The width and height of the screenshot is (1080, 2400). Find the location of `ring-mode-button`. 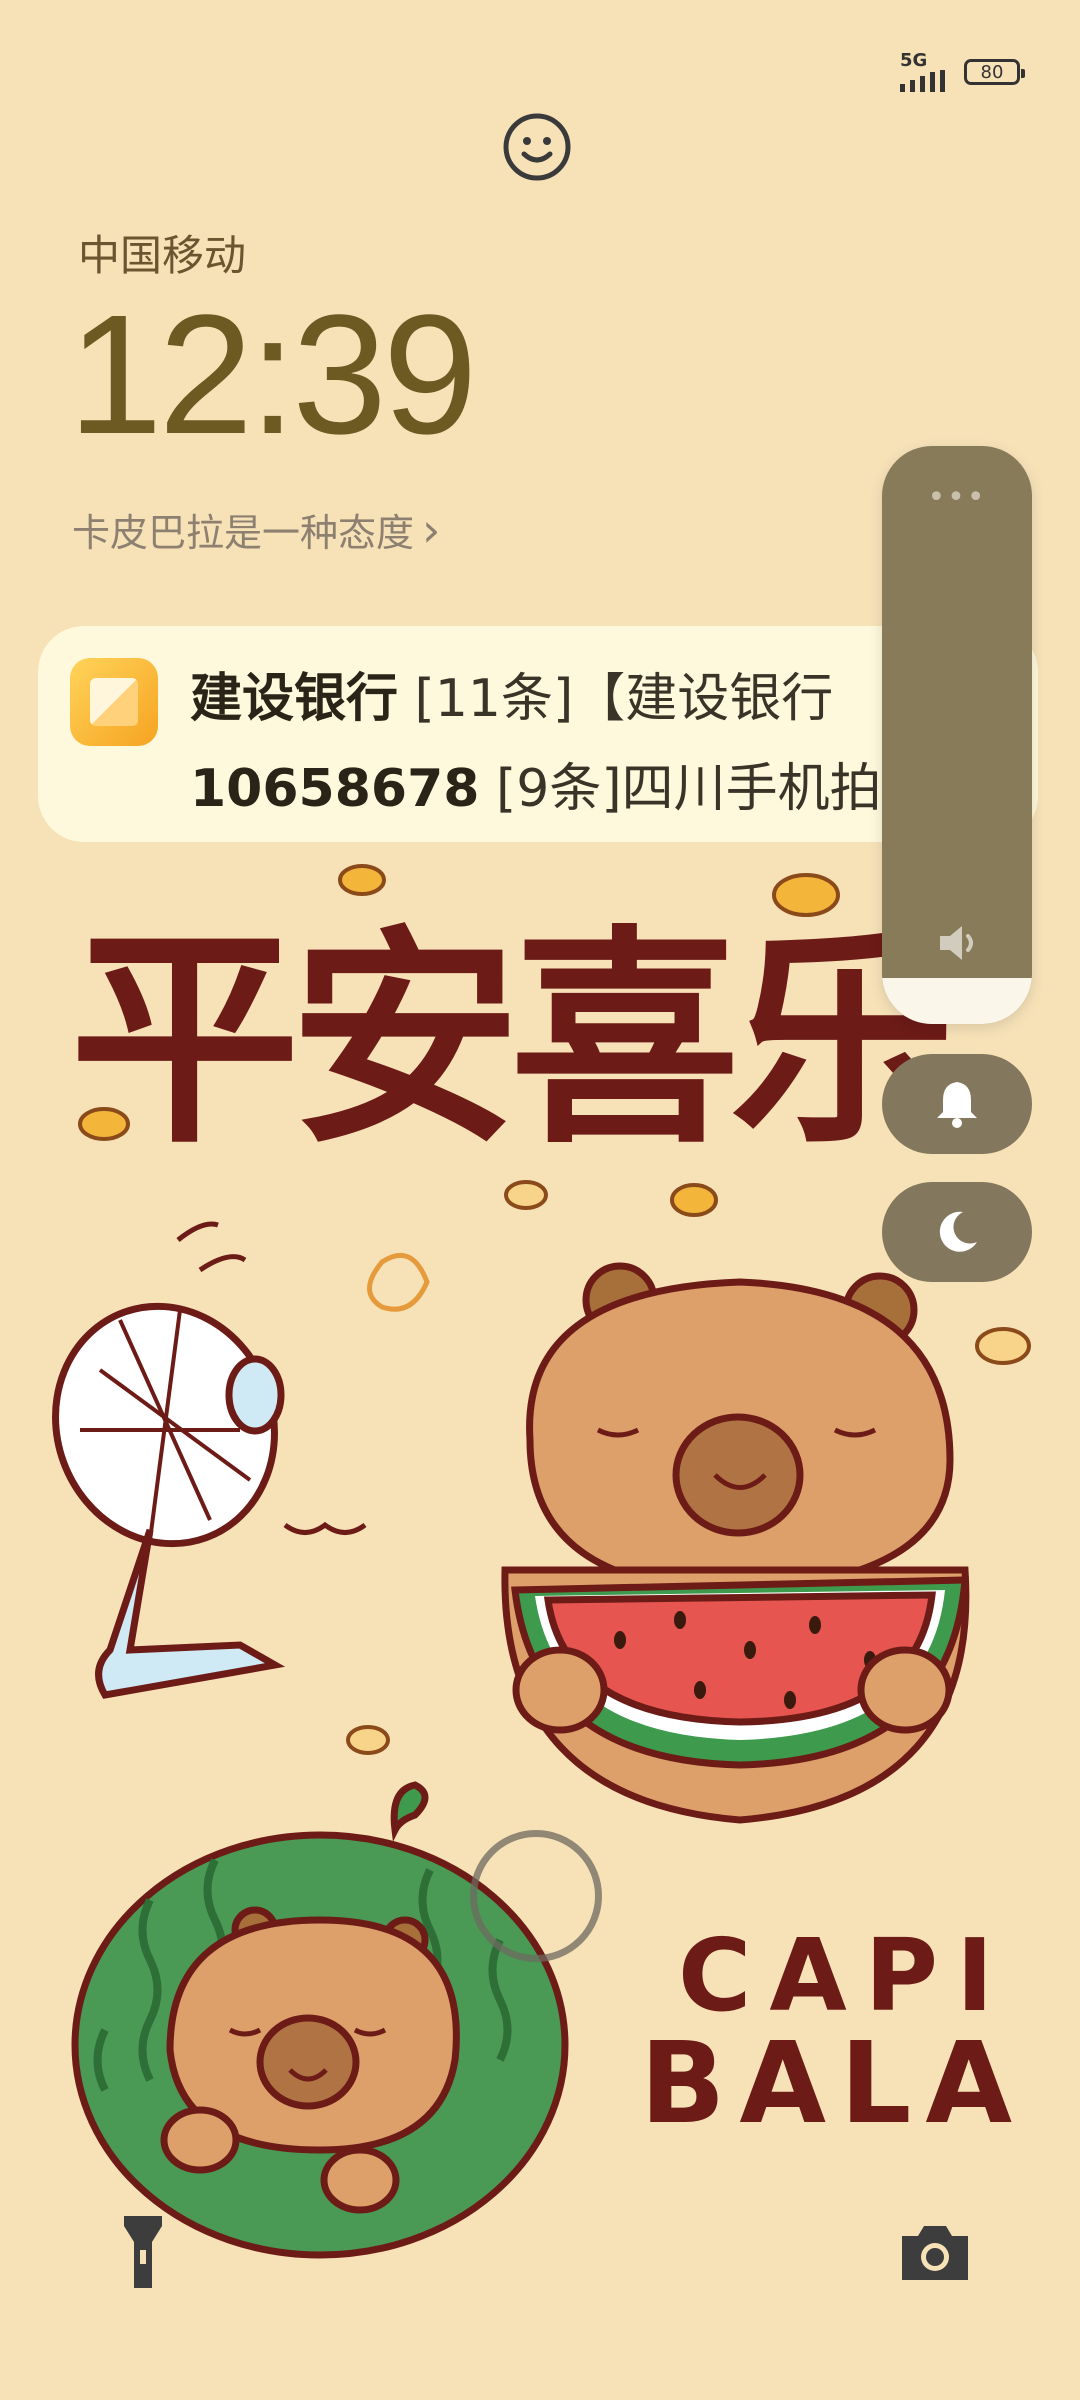

ring-mode-button is located at coordinates (957, 1104).